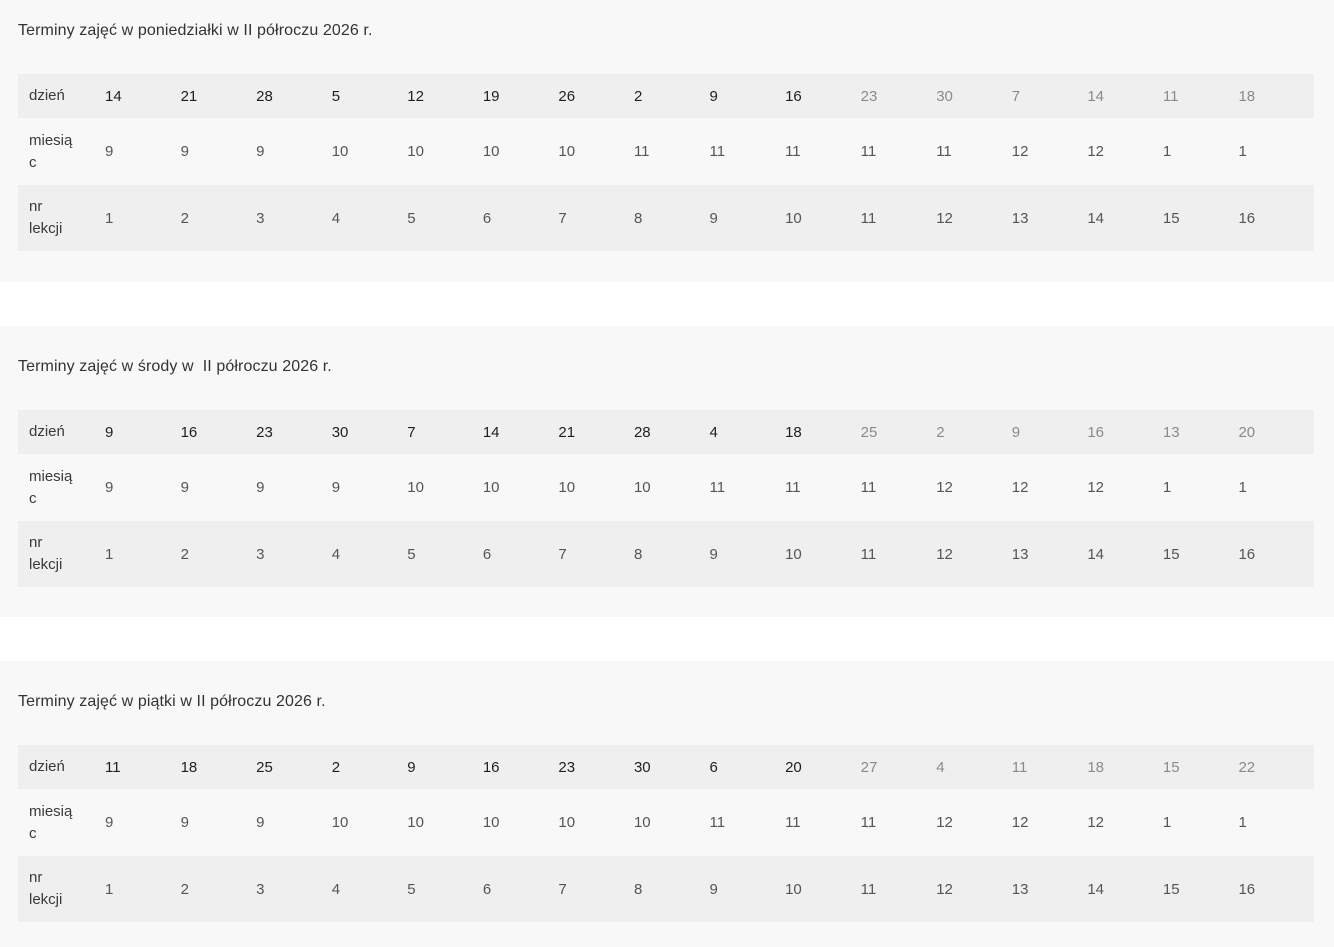 The height and width of the screenshot is (947, 1334). I want to click on lesson-cell: 11, so click(868, 889).